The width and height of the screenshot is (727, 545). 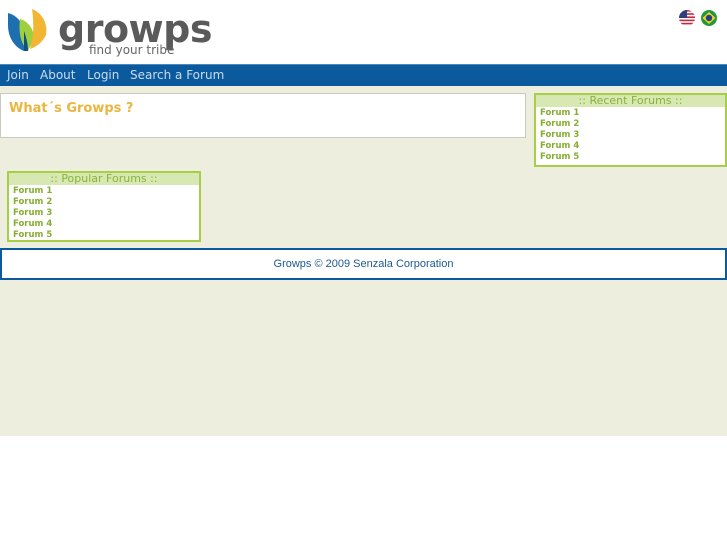 What do you see at coordinates (632, 124) in the screenshot?
I see `recent-forum-link: Forum 2` at bounding box center [632, 124].